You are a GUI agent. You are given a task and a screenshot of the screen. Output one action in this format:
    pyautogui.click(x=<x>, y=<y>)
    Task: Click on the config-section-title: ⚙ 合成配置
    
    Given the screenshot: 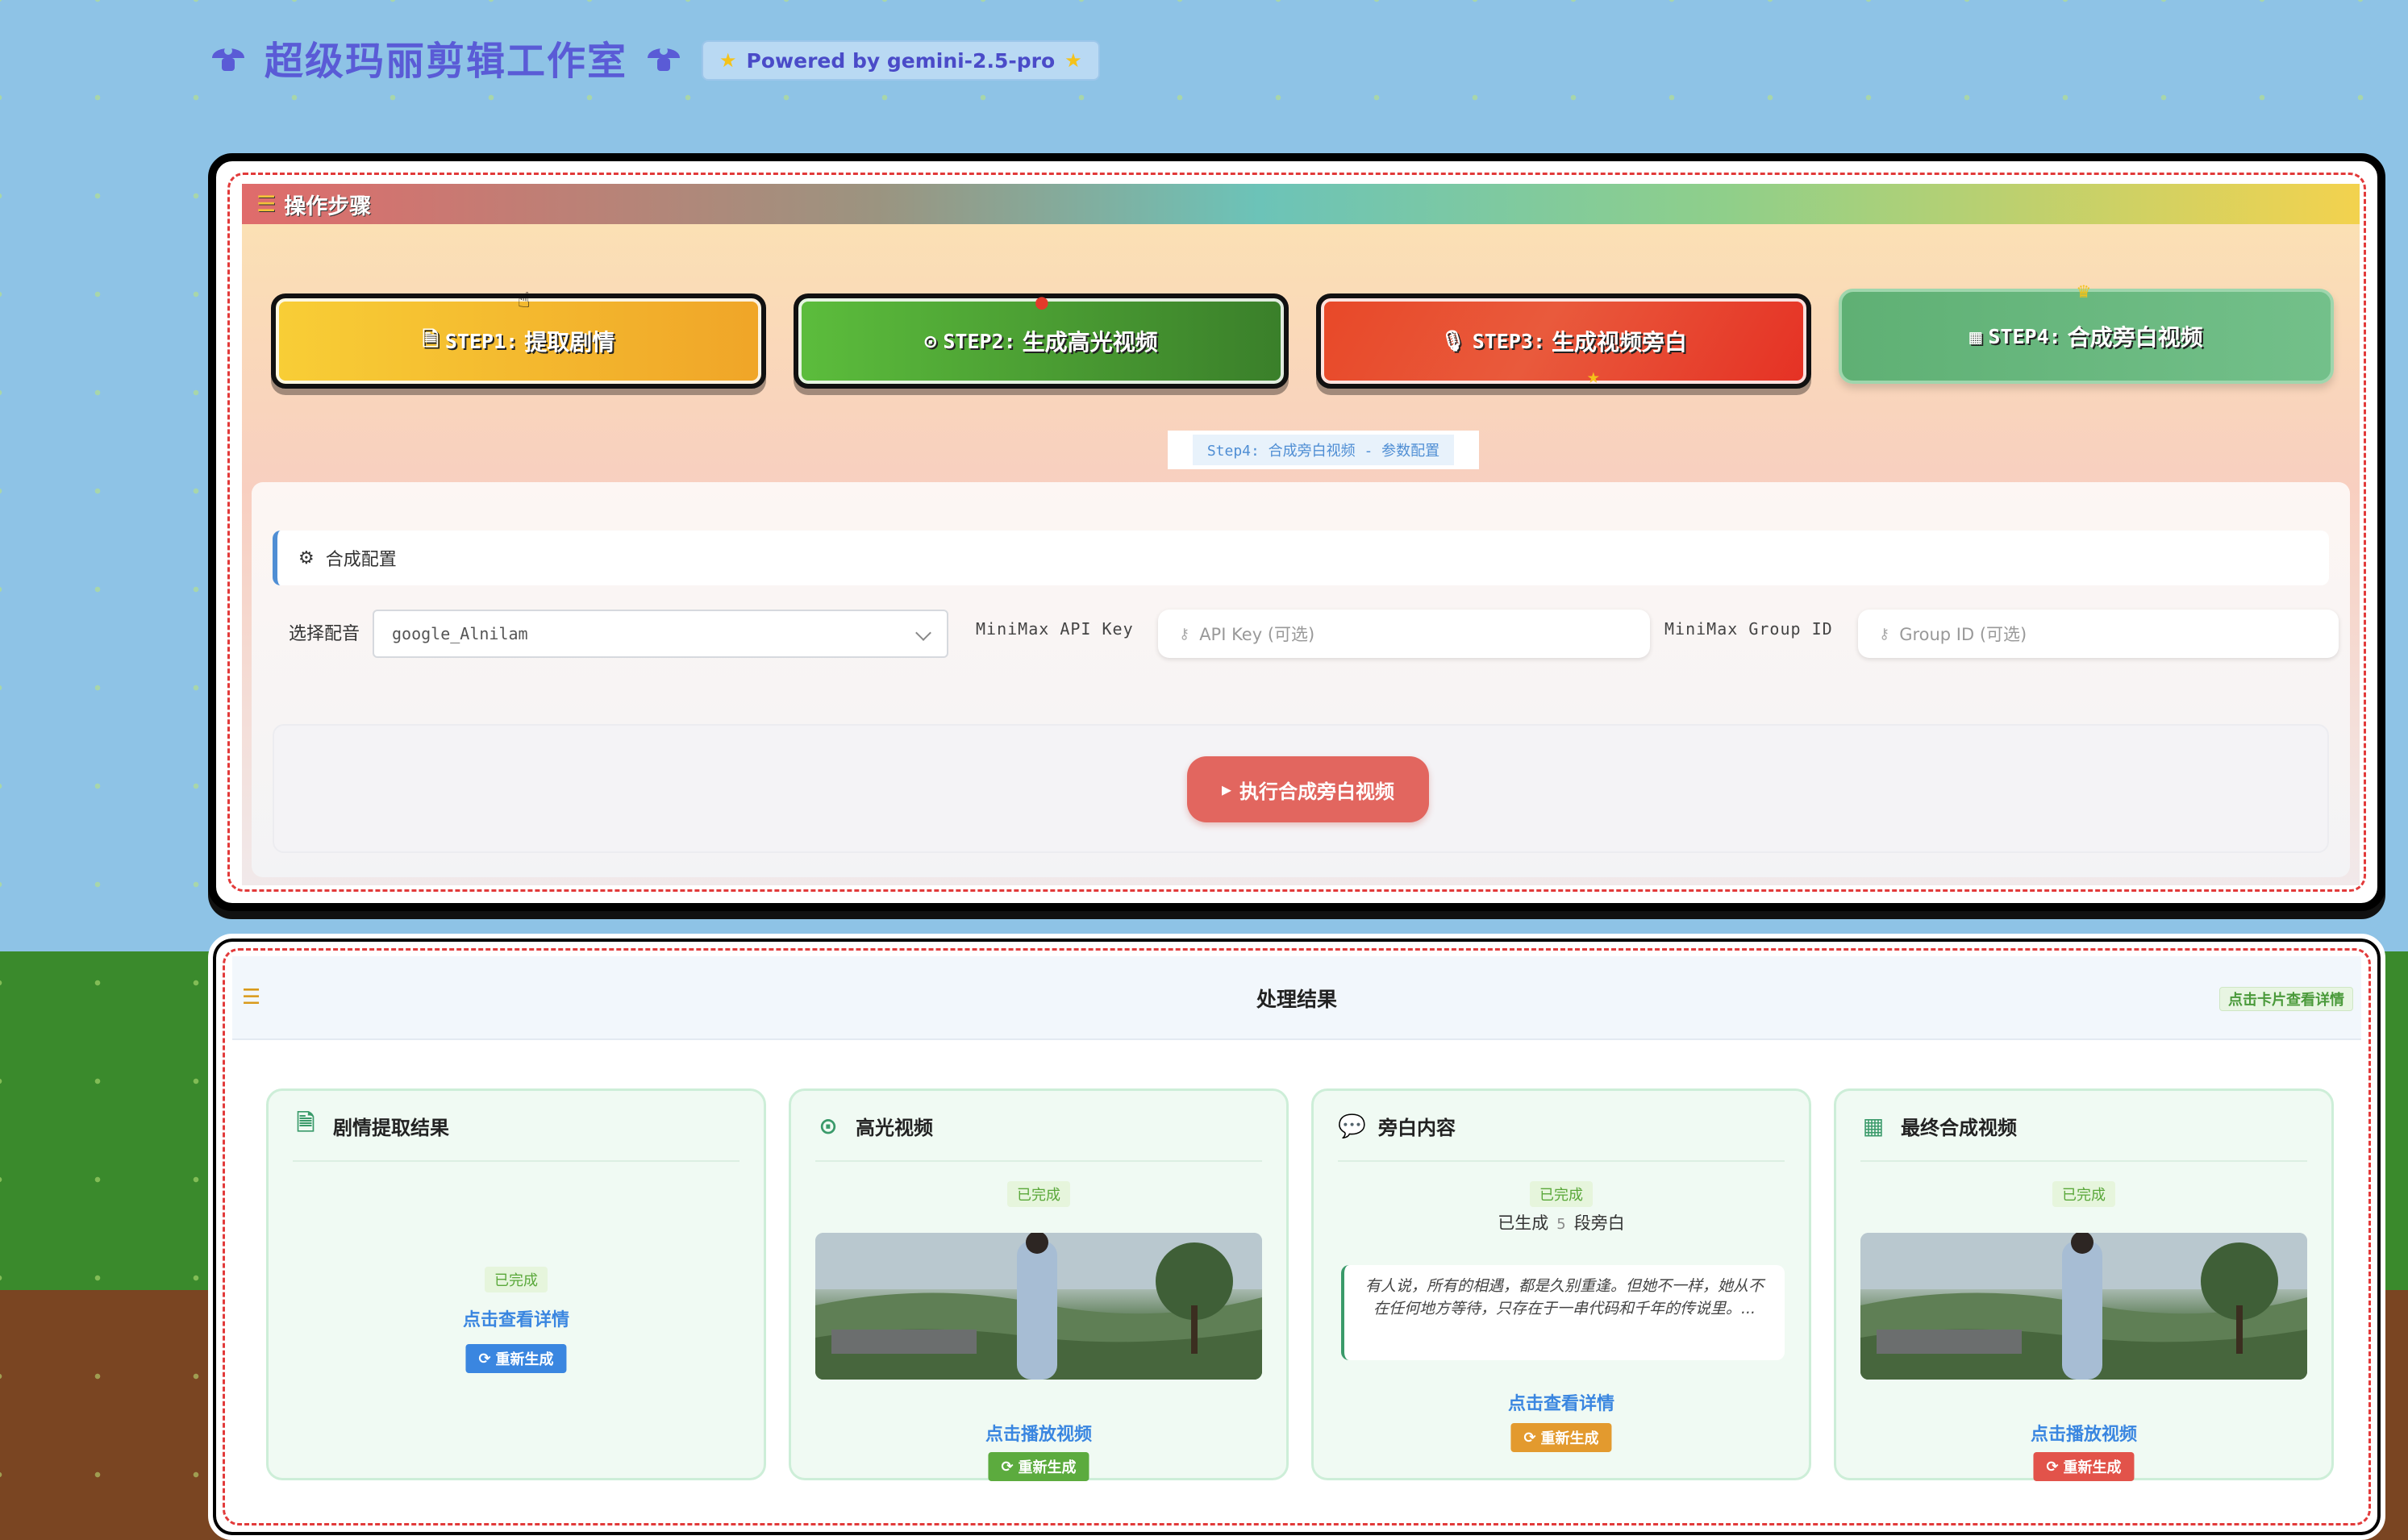 What is the action you would take?
    pyautogui.click(x=1301, y=558)
    